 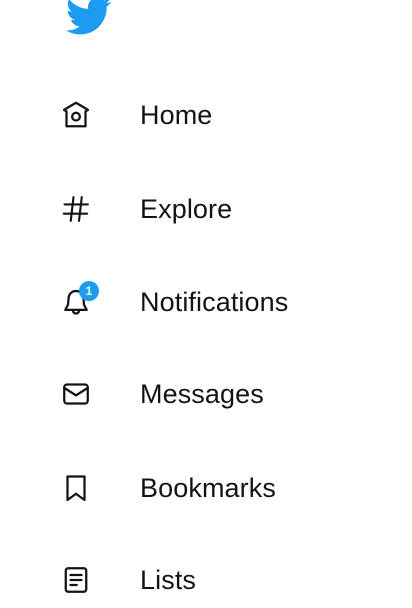 What do you see at coordinates (78, 300) in the screenshot?
I see `bell-icon: 1` at bounding box center [78, 300].